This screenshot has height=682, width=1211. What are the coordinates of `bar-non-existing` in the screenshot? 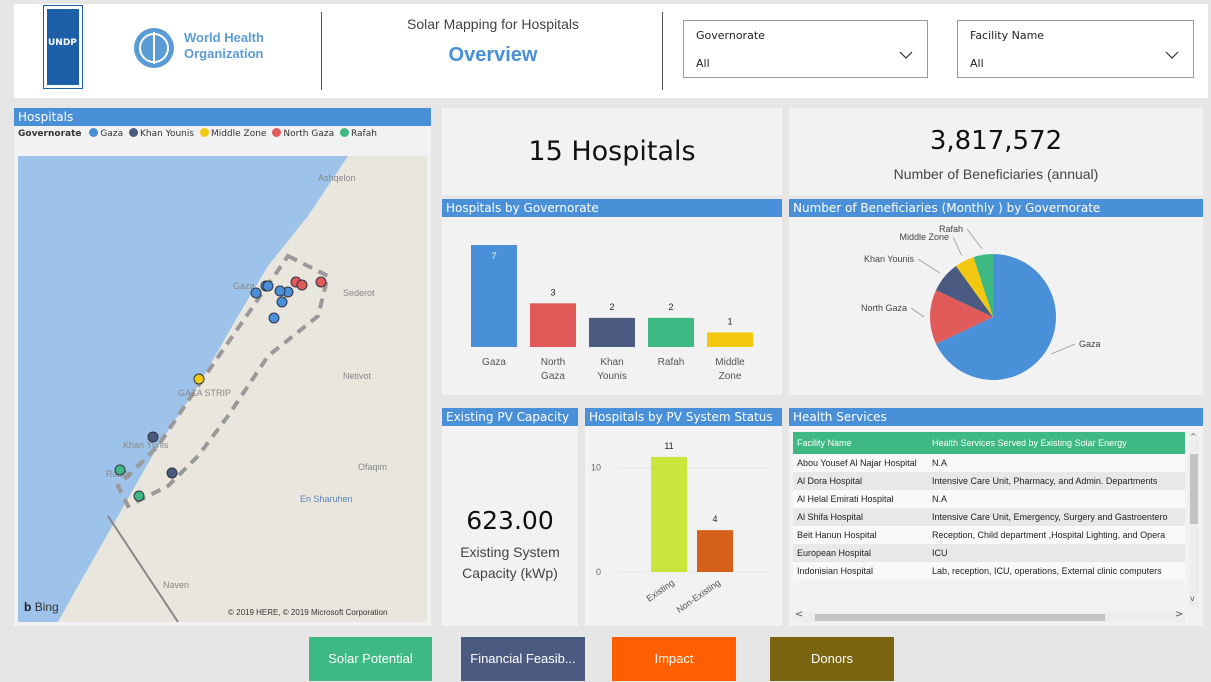 It's located at (715, 551).